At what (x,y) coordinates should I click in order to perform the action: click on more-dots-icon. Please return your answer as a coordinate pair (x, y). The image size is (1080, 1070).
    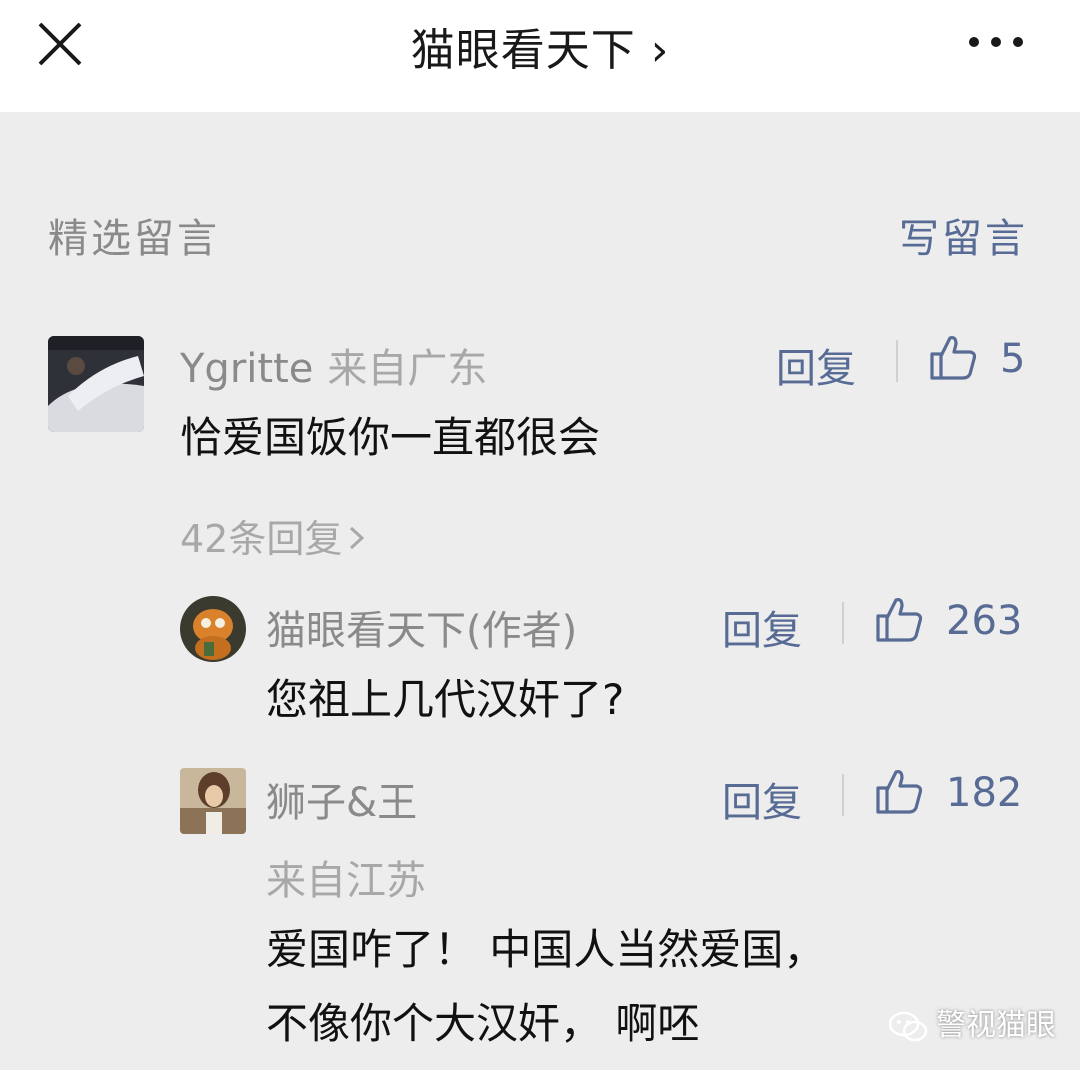
    Looking at the image, I should click on (996, 42).